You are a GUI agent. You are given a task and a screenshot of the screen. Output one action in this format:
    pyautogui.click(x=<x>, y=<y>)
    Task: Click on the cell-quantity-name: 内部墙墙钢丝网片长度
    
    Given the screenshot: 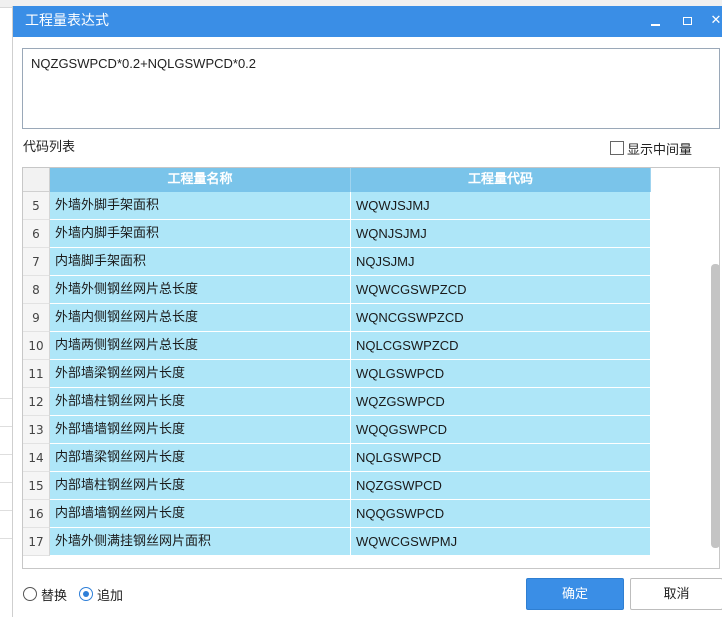 What is the action you would take?
    pyautogui.click(x=200, y=514)
    